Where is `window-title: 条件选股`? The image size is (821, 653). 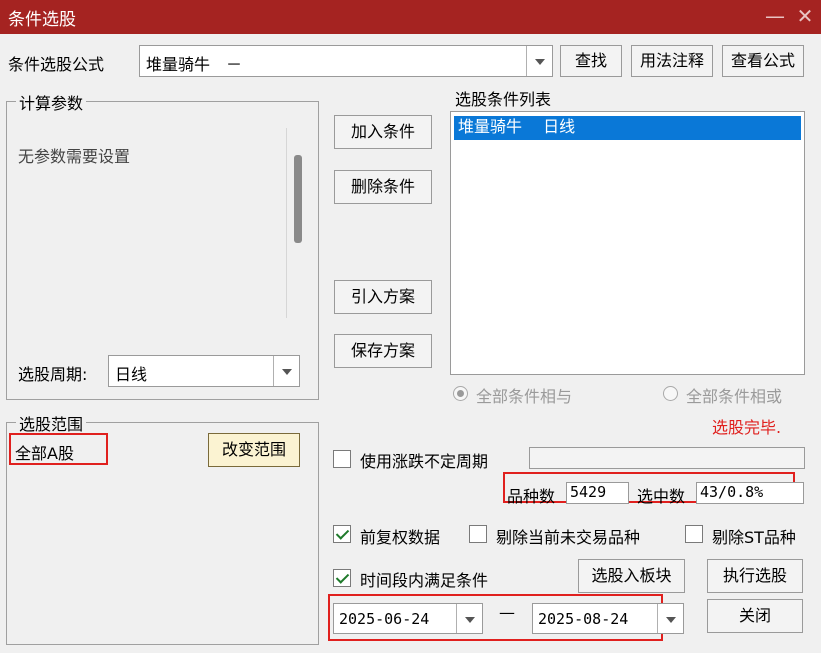 window-title: 条件选股 is located at coordinates (42, 20).